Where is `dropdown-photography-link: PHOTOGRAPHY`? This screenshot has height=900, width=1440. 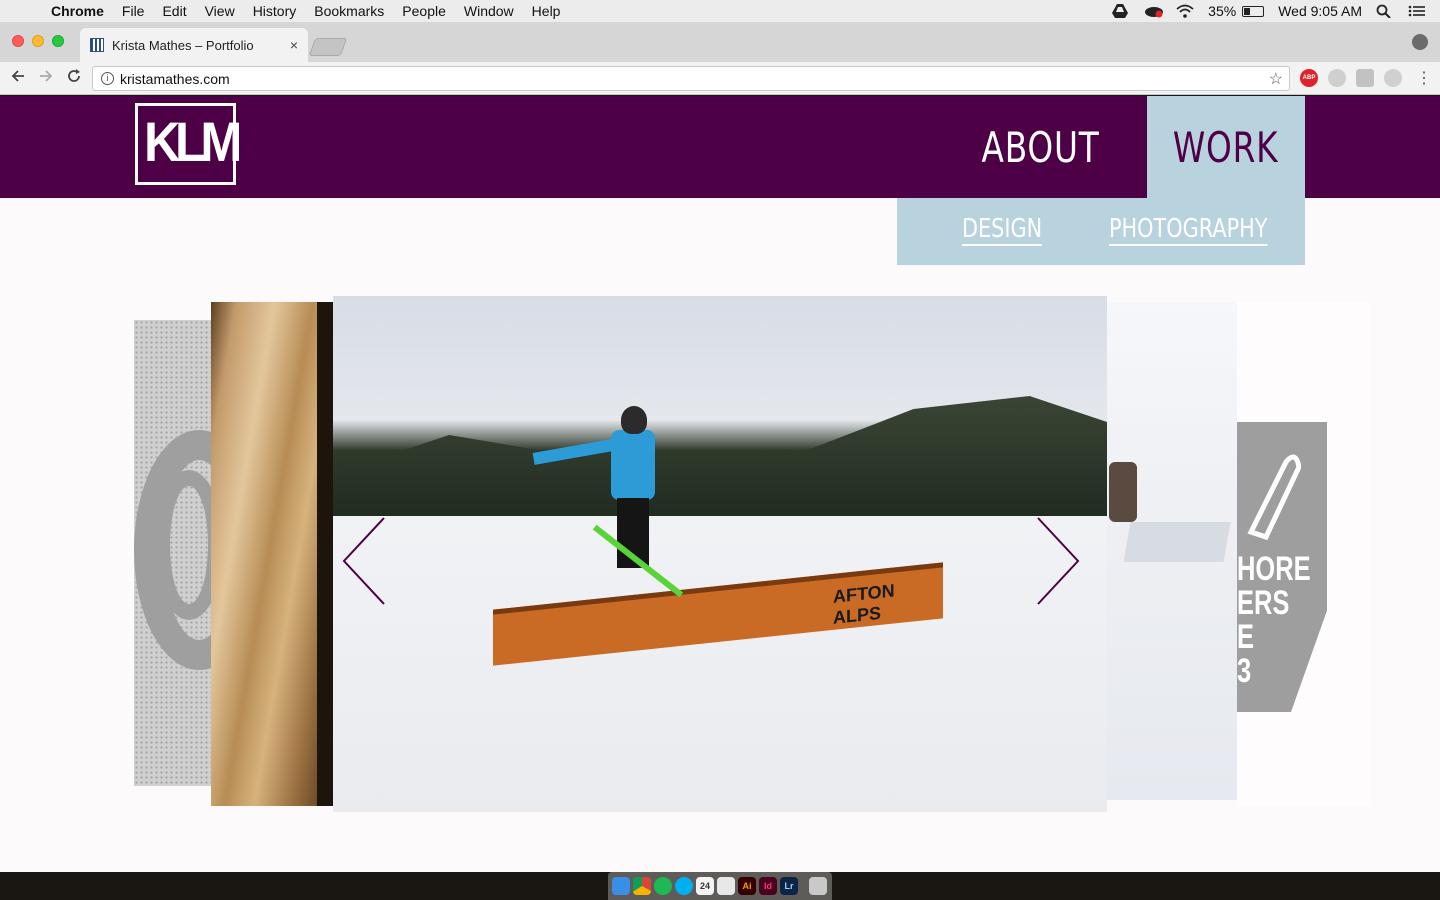 dropdown-photography-link: PHOTOGRAPHY is located at coordinates (1188, 230).